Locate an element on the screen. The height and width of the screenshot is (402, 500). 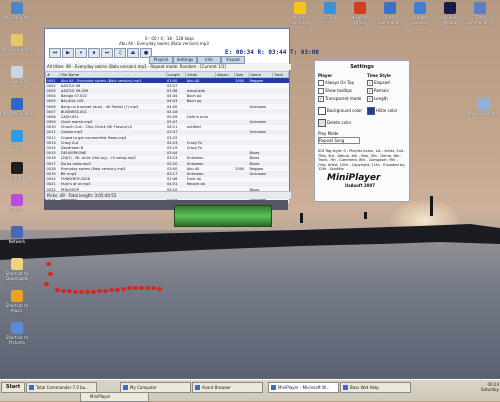
desktop-icon-label: iTunes is located at coordinates (17, 209).